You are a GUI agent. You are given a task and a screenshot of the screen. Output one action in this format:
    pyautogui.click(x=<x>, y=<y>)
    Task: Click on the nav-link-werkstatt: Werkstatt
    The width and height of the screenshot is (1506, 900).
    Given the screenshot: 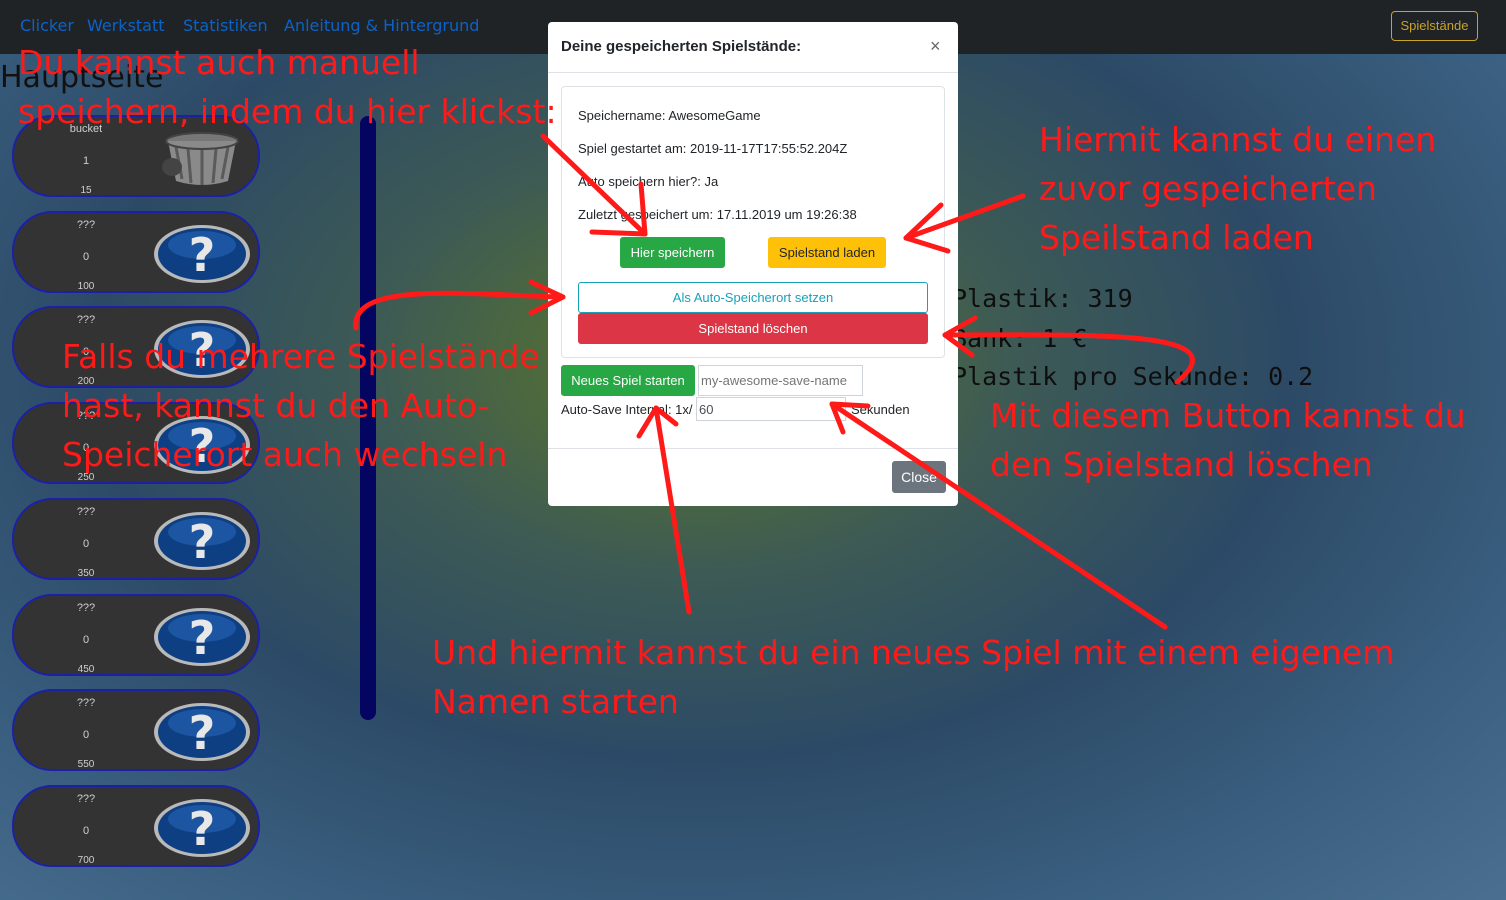 What is the action you would take?
    pyautogui.click(x=126, y=25)
    